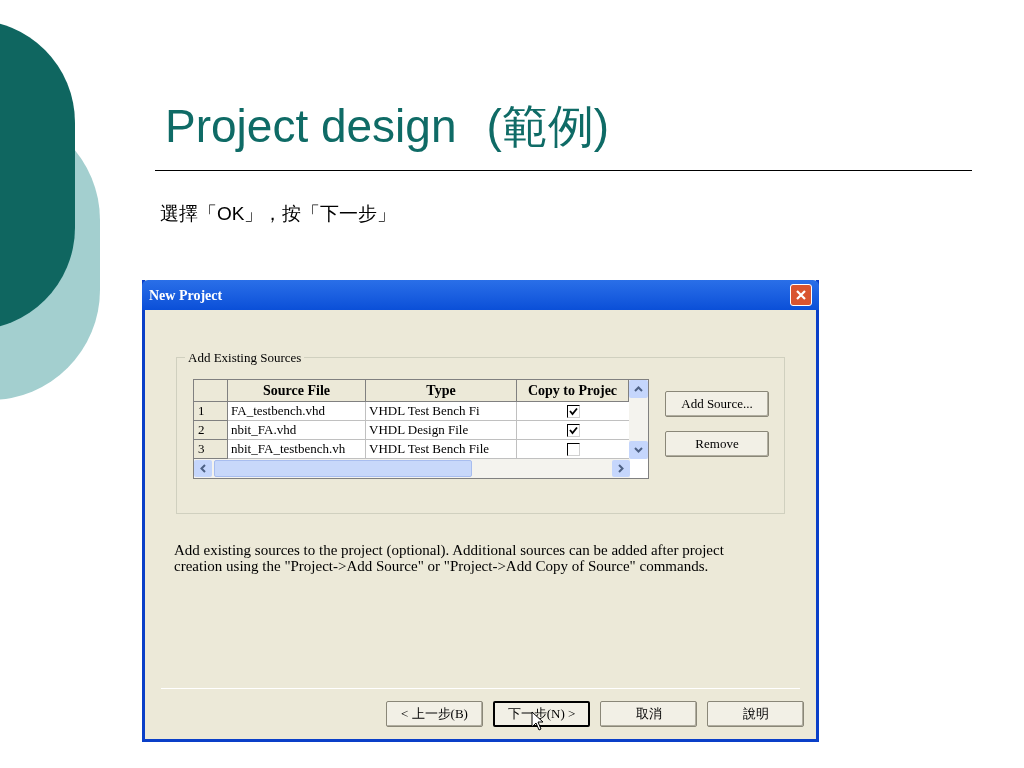  I want to click on wizard-button: 取消, so click(648, 714).